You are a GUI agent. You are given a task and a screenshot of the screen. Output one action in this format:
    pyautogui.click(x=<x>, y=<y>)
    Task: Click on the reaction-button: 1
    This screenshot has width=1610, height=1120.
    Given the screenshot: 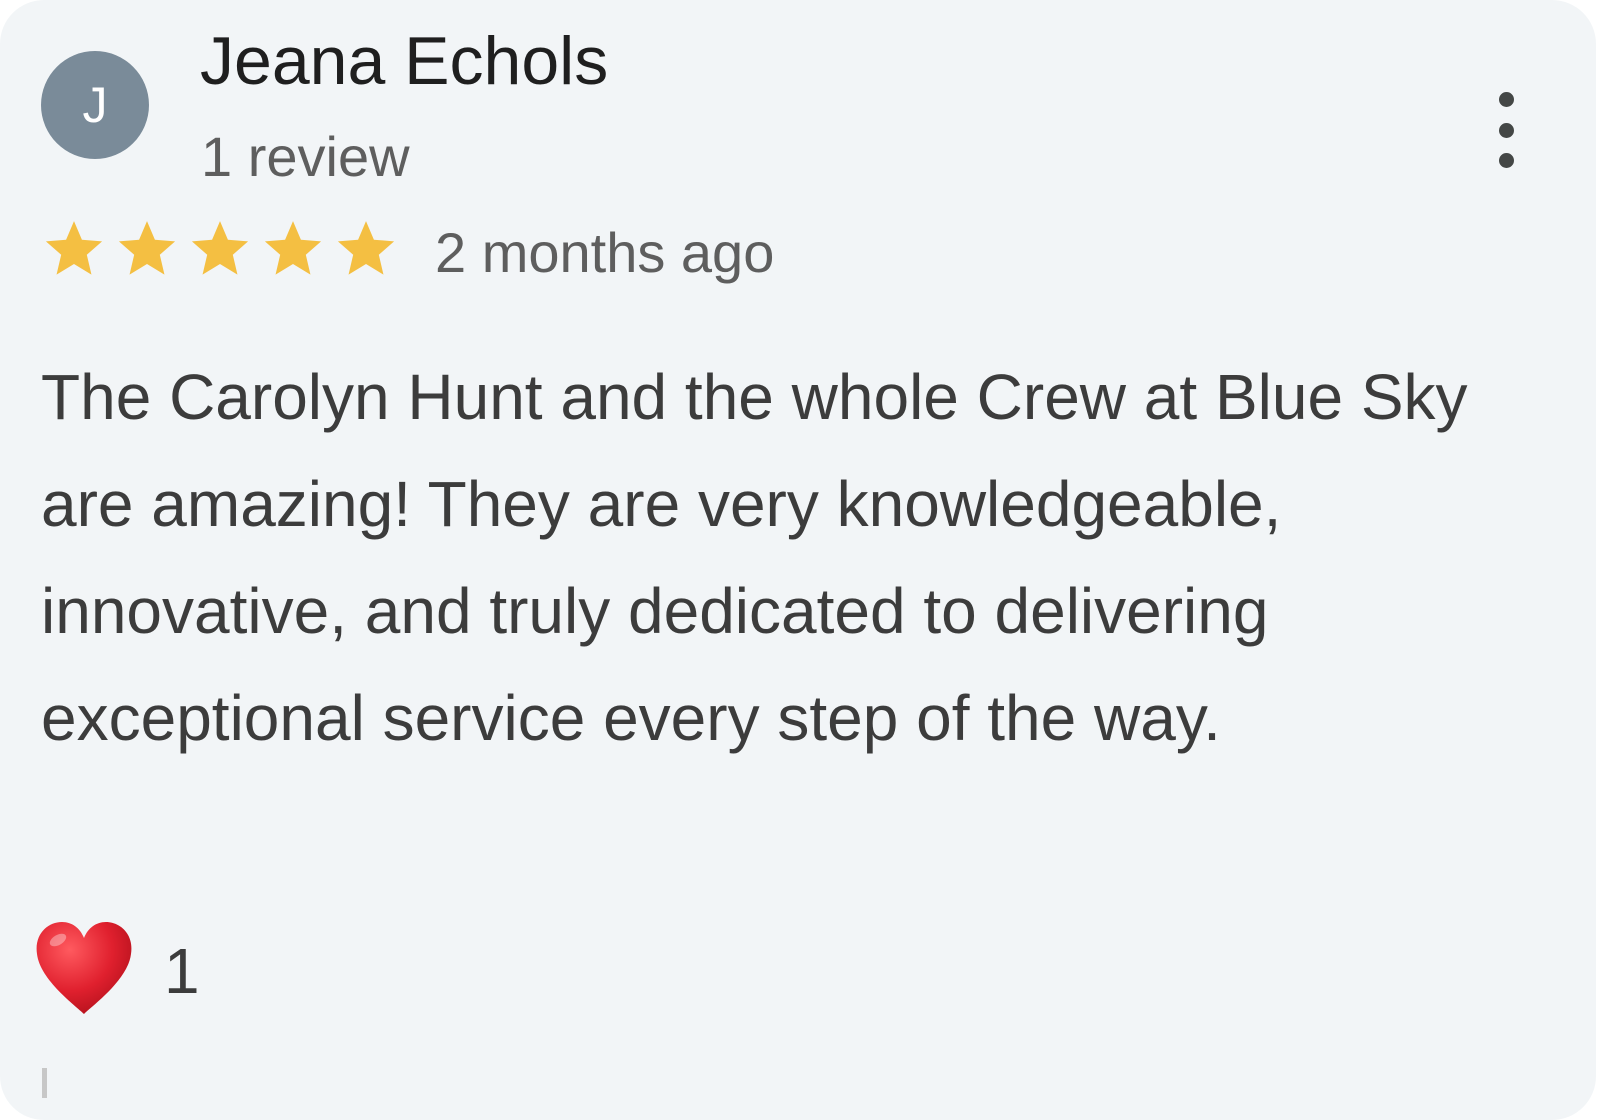 What is the action you would take?
    pyautogui.click(x=117, y=970)
    